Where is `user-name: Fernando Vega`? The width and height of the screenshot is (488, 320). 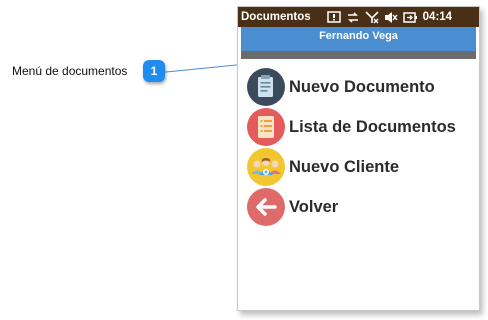
user-name: Fernando Vega is located at coordinates (358, 36).